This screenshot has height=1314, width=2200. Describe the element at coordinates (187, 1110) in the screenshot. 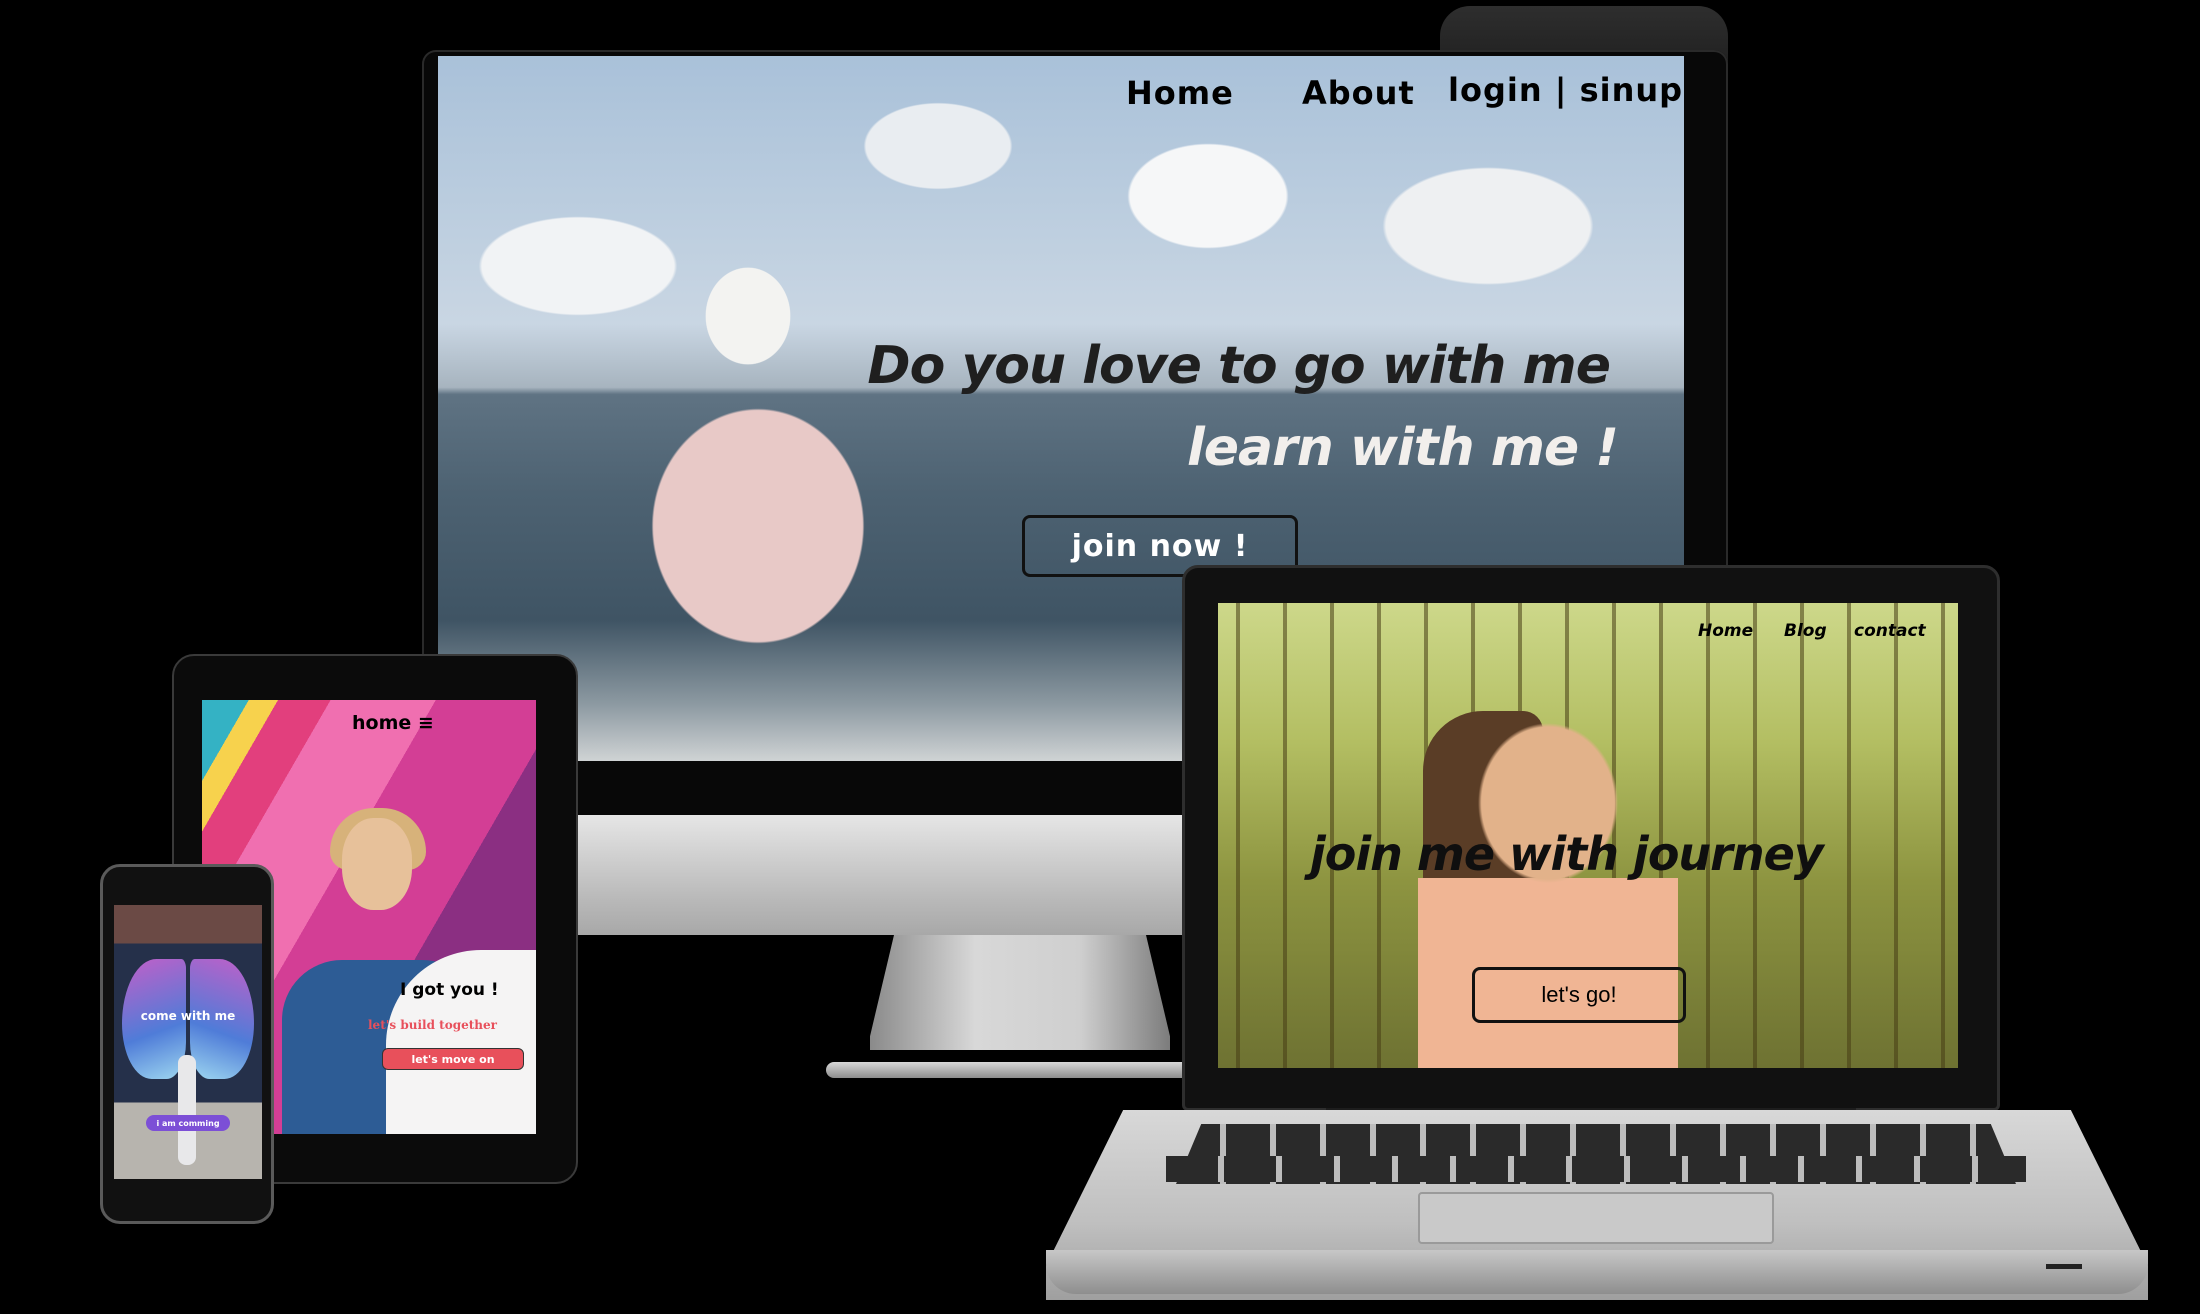

I see `phone-hero-person` at that location.